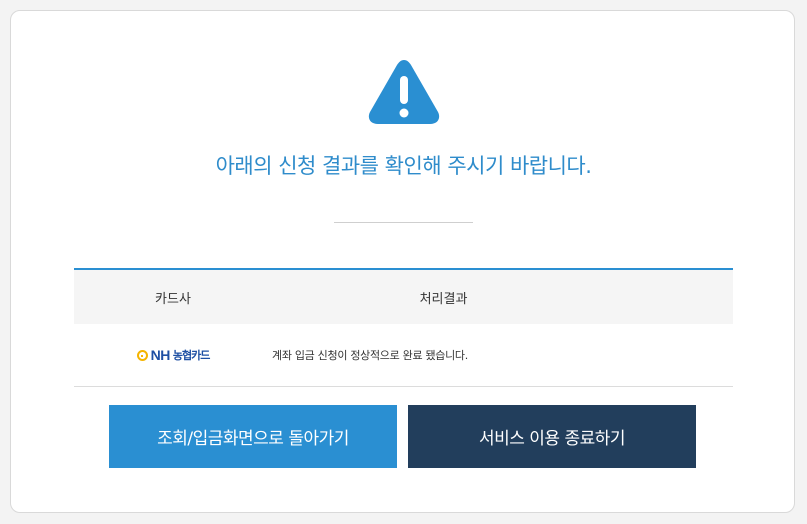 The image size is (807, 524). Describe the element at coordinates (142, 355) in the screenshot. I see `nh-logo-mark-icon` at that location.